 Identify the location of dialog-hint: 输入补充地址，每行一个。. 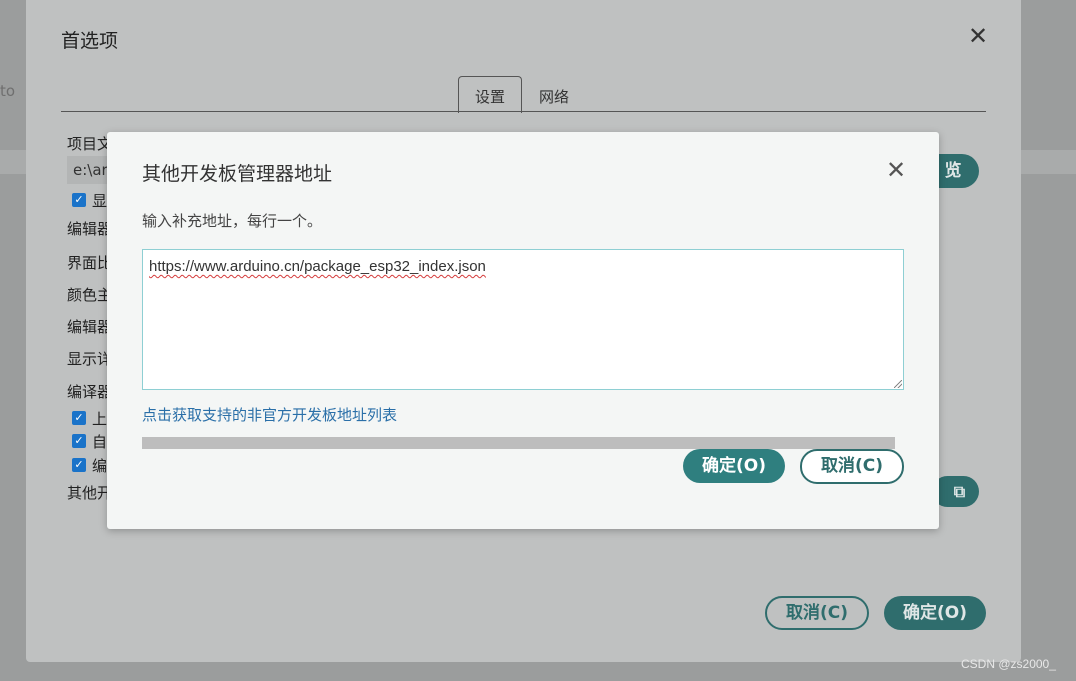
(232, 221).